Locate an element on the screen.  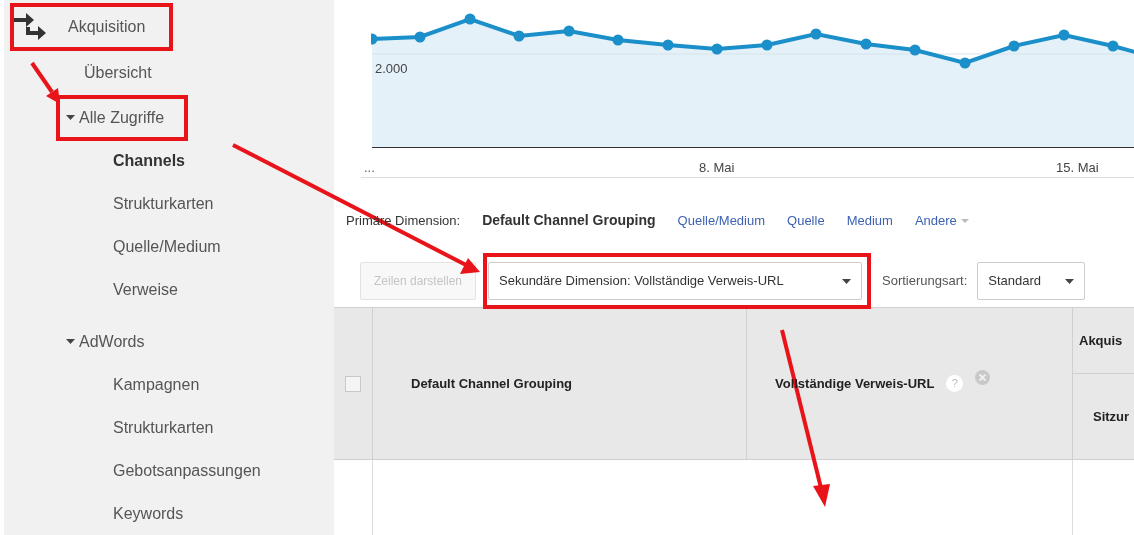
nav-item: Verweise is located at coordinates (145, 289).